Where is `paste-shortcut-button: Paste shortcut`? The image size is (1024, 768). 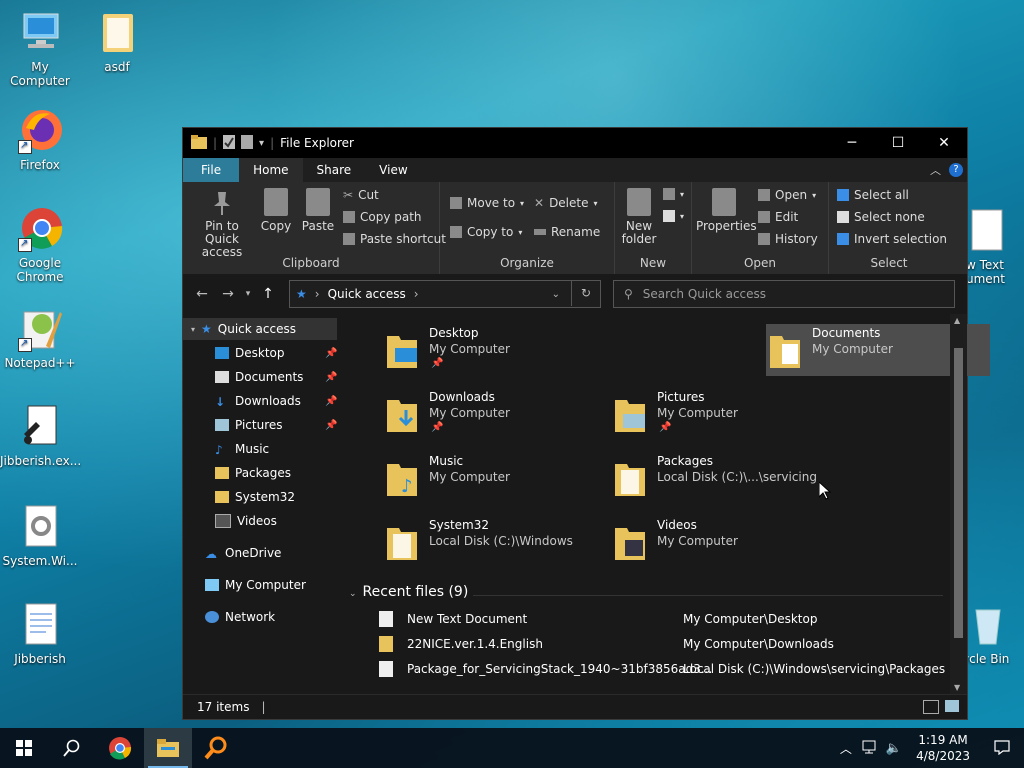
paste-shortcut-button: Paste shortcut is located at coordinates (394, 239).